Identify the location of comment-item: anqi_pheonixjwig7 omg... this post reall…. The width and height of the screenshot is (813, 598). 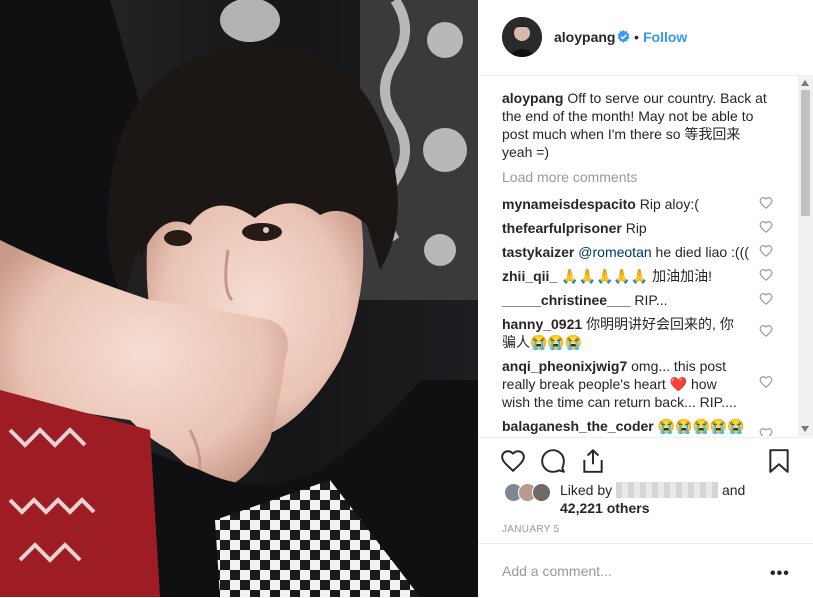
(624, 384).